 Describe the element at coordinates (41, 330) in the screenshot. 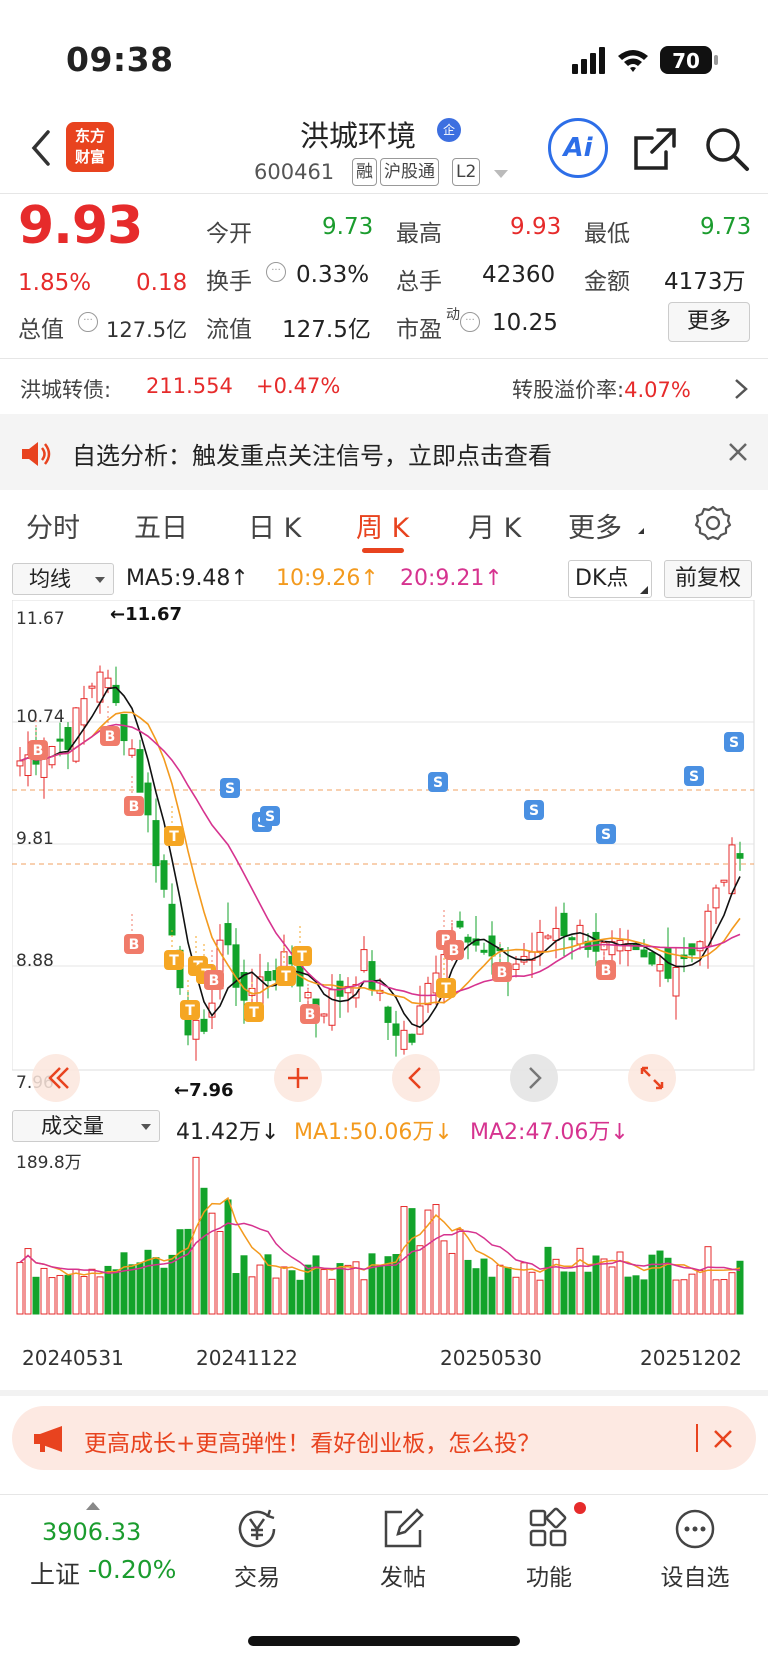

I see `market-cap-label: 总值` at that location.